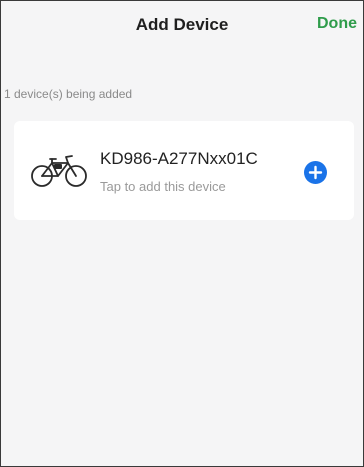 The height and width of the screenshot is (467, 364). I want to click on page-title: Add Device, so click(182, 24).